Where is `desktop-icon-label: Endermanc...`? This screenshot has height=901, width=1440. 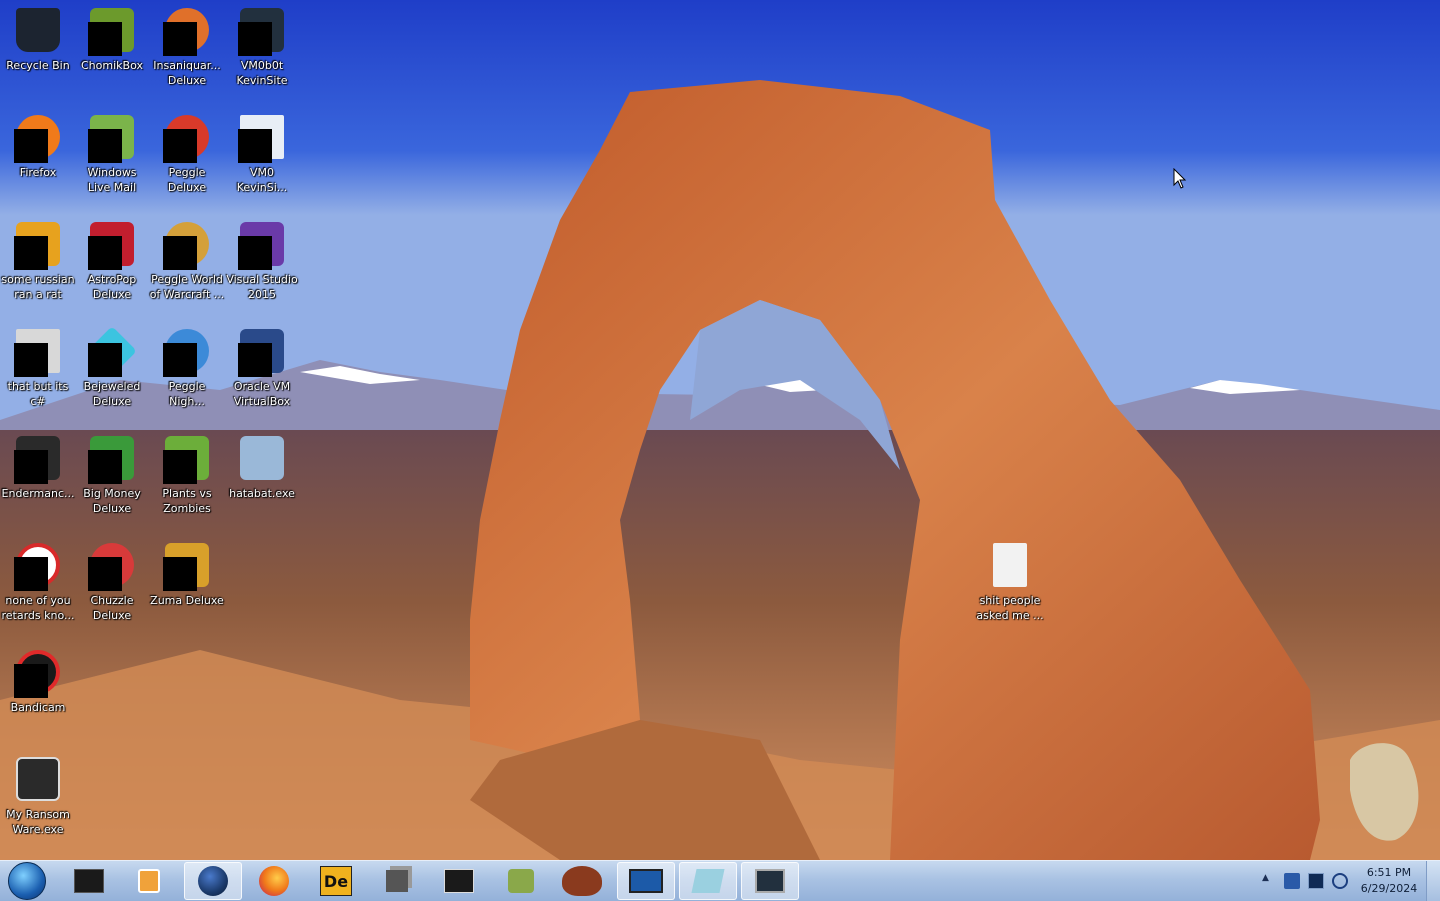 desktop-icon-label: Endermanc... is located at coordinates (38, 493).